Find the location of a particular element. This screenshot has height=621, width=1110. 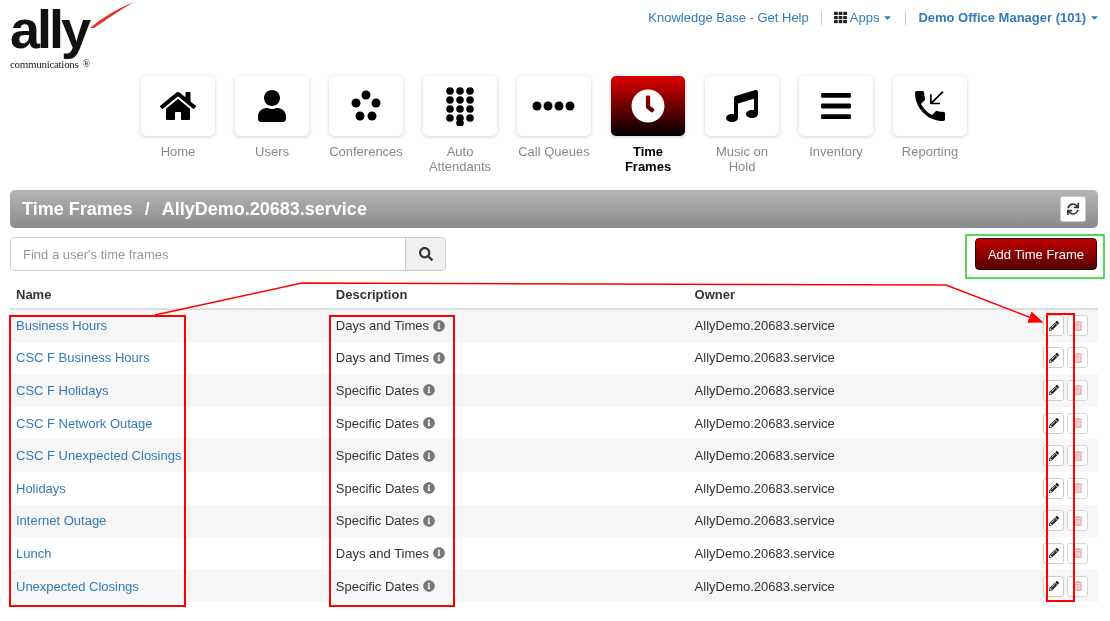

logo-wordmark: ally is located at coordinates (49, 29).